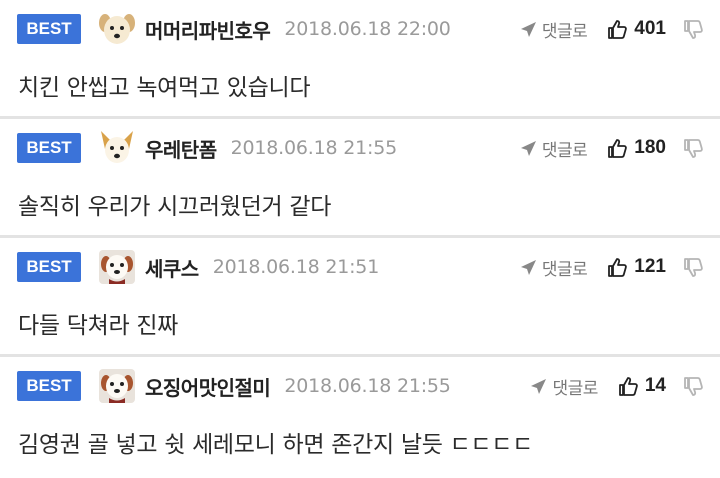 This screenshot has height=478, width=720. What do you see at coordinates (650, 28) in the screenshot?
I see `like-count: 401` at bounding box center [650, 28].